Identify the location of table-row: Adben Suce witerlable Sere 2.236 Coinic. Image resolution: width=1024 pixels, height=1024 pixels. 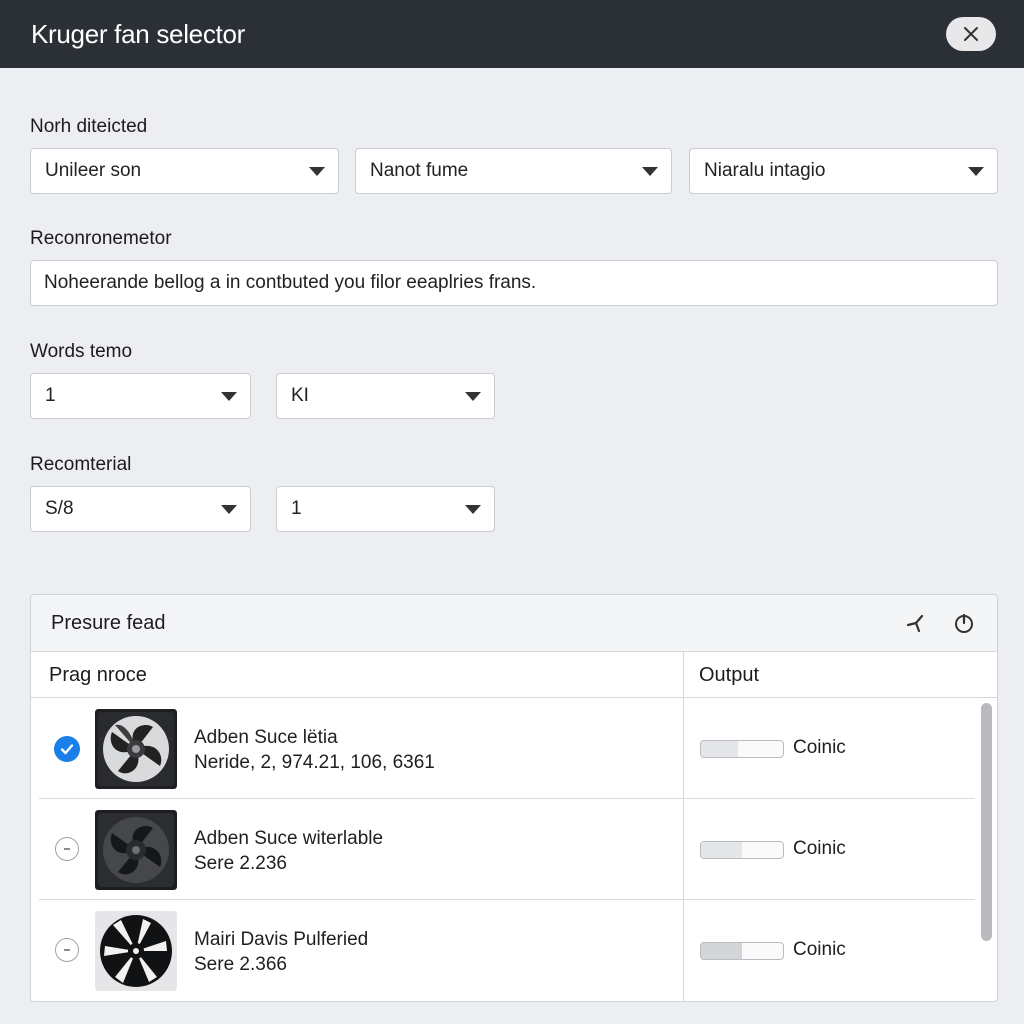
(503, 849).